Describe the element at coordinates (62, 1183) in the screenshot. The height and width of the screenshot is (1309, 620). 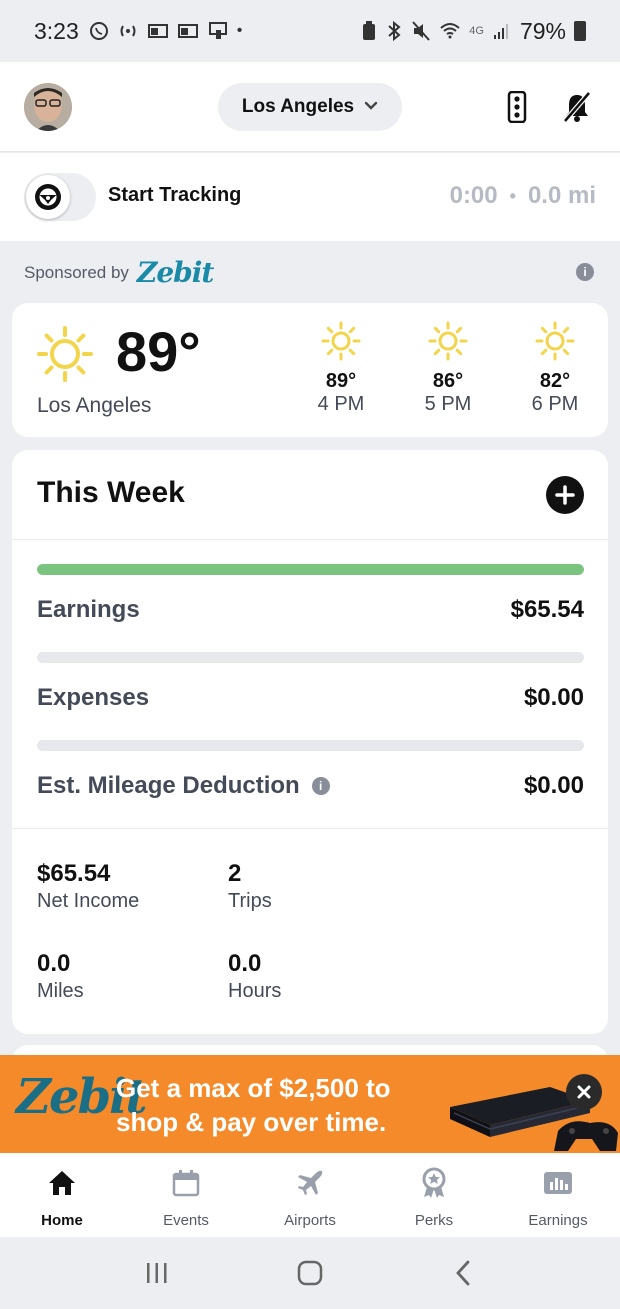
I see `home-icon` at that location.